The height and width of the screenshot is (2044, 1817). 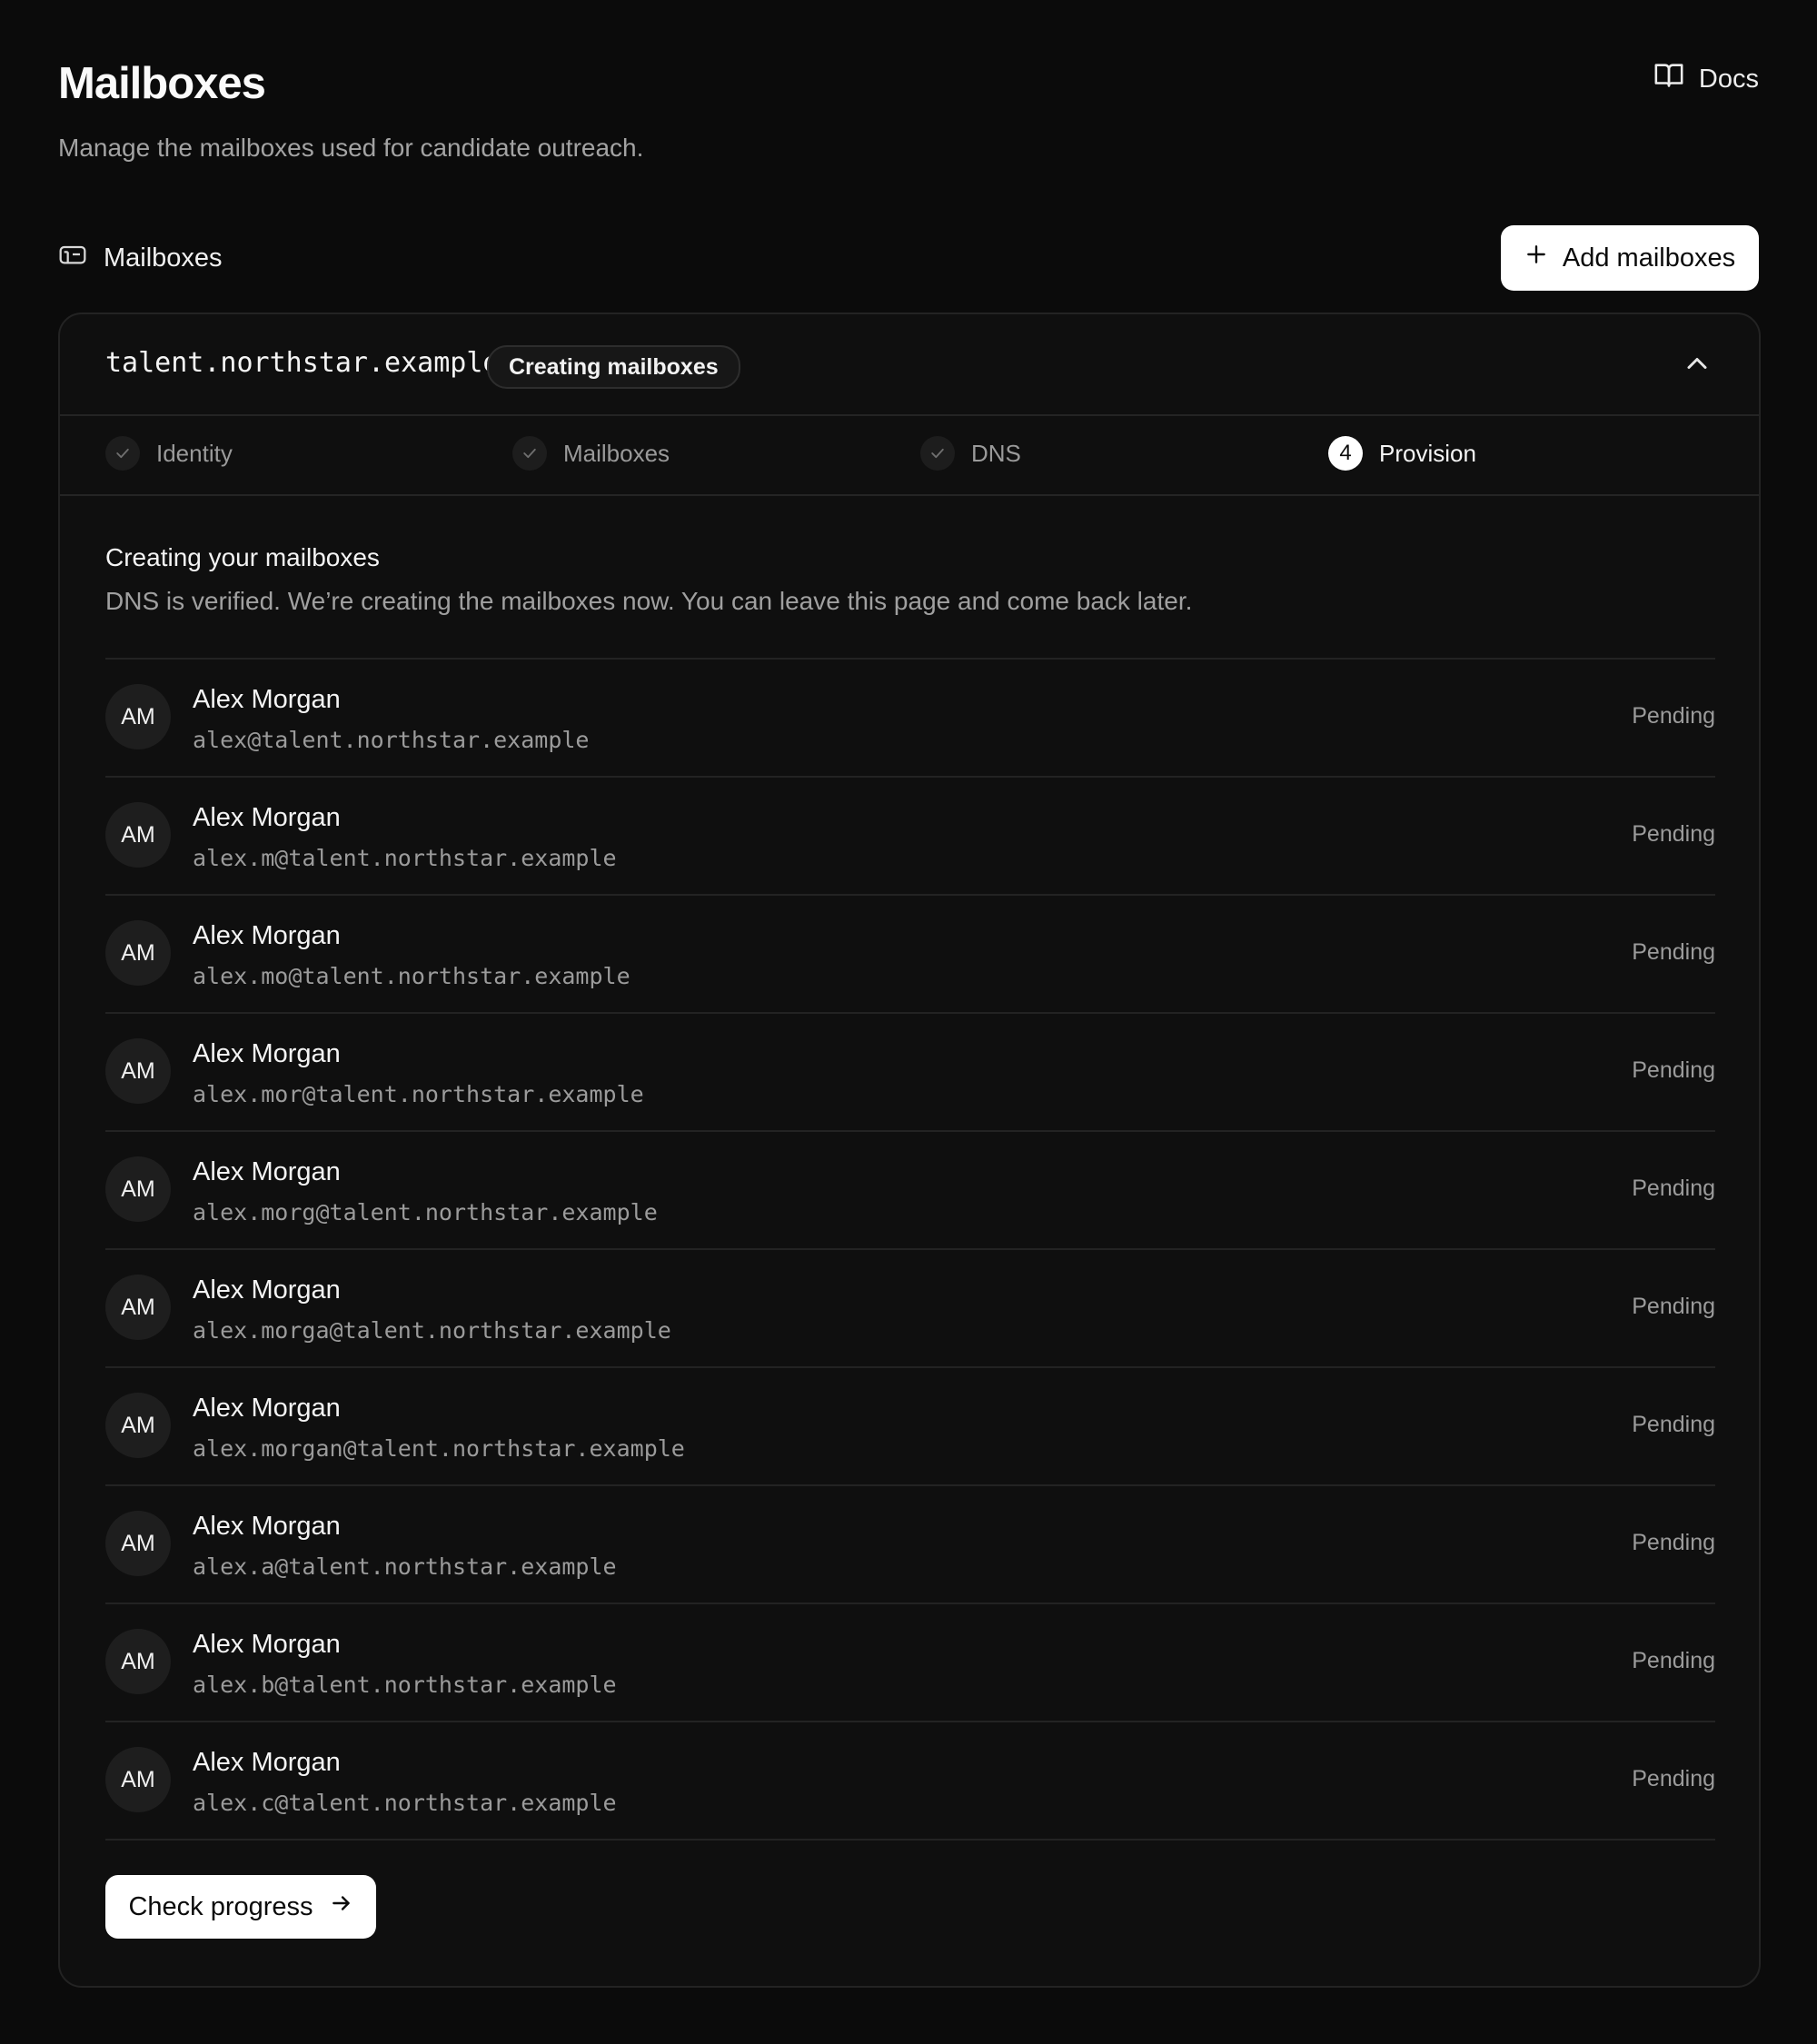 I want to click on check-progress-button: Check progress, so click(x=240, y=1907).